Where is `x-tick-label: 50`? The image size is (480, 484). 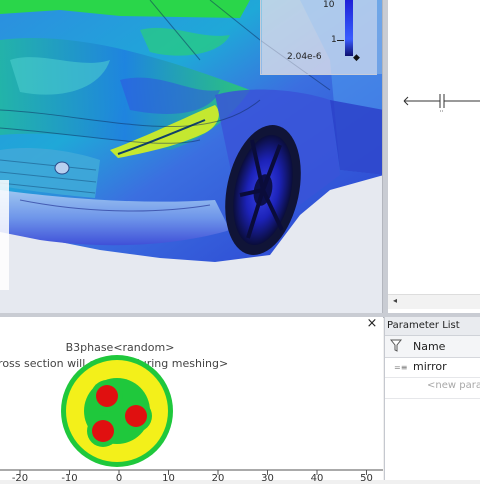 x-tick-label: 50 is located at coordinates (366, 478).